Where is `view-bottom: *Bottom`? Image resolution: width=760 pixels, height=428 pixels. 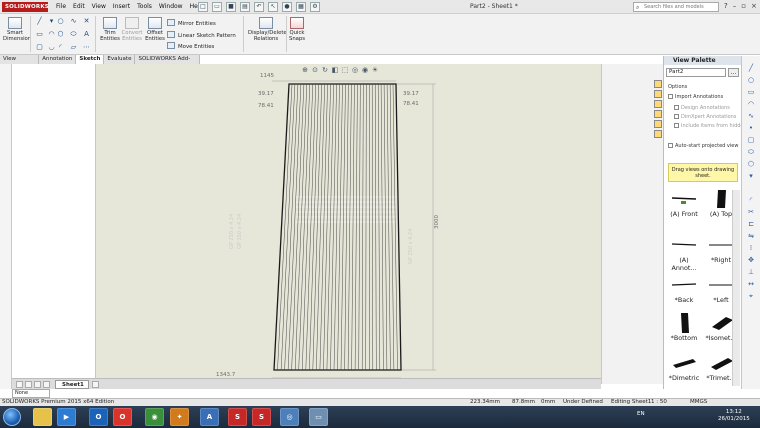
view-bottom: *Bottom is located at coordinates (684, 334).